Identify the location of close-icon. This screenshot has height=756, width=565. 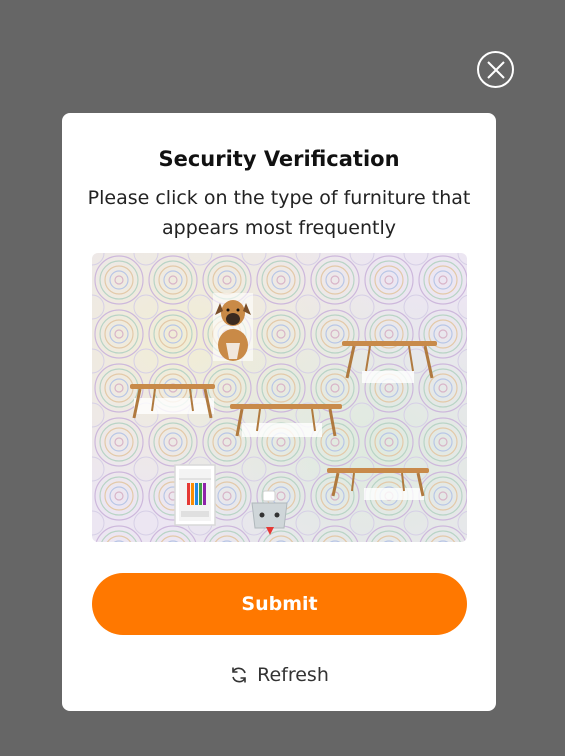
(495, 69).